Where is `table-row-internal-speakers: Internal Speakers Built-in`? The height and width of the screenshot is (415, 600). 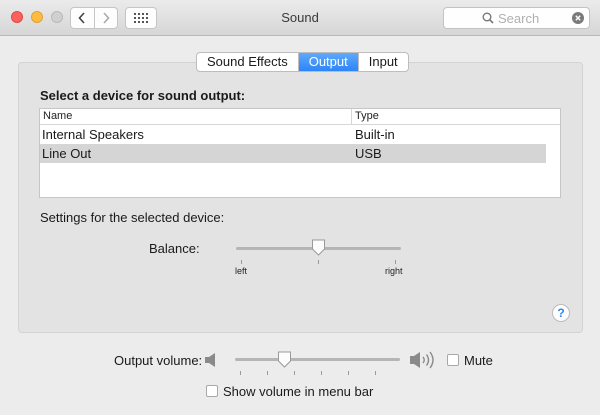 table-row-internal-speakers: Internal Speakers Built-in is located at coordinates (300, 134).